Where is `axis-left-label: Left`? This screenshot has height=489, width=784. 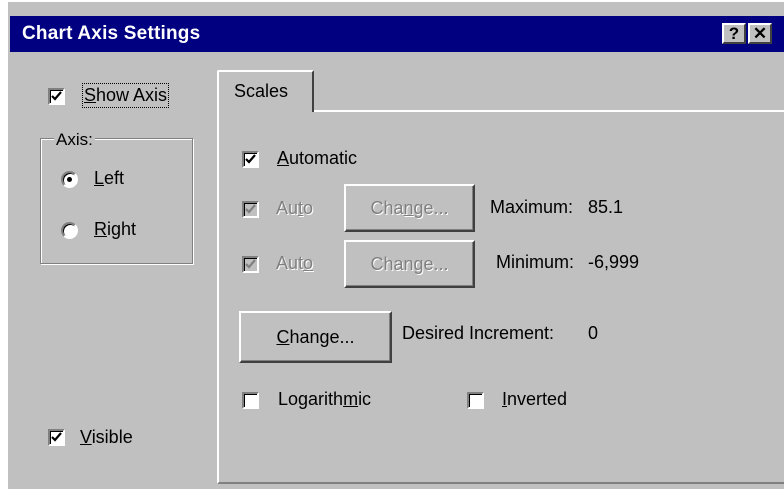 axis-left-label: Left is located at coordinates (109, 178).